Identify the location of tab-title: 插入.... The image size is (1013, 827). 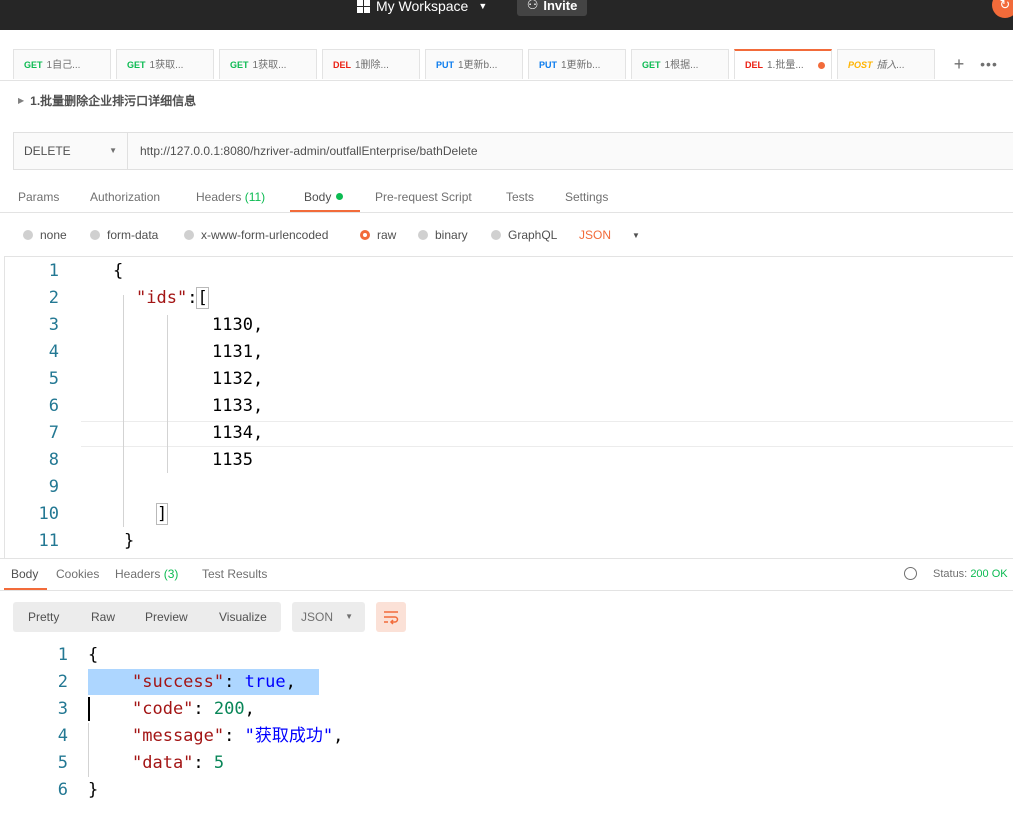
(890, 65).